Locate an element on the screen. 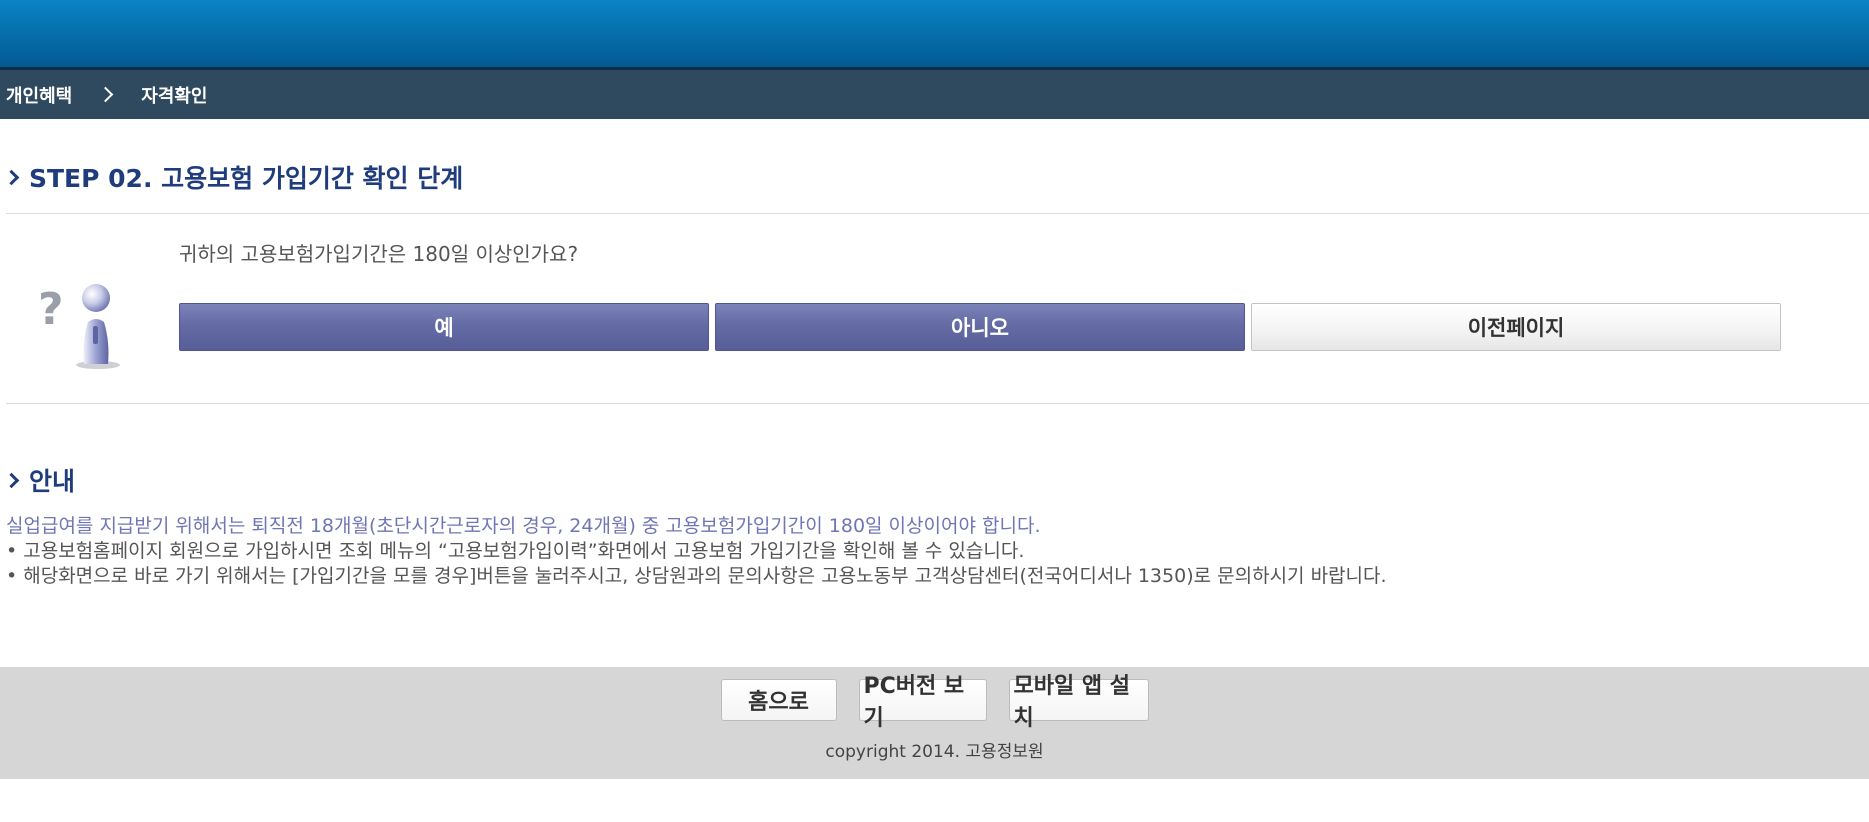  step-title: STEP 02. 고용보험 가입기간 확인 단계 is located at coordinates (233, 177).